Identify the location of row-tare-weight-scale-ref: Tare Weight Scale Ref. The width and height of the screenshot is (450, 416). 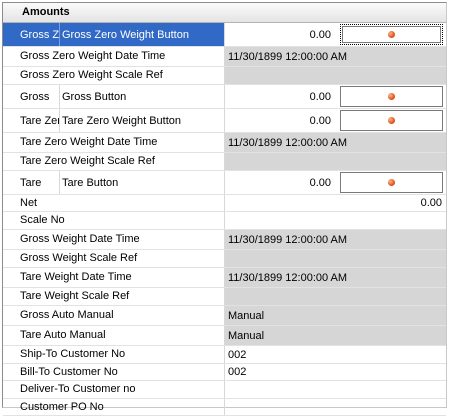
(224, 297).